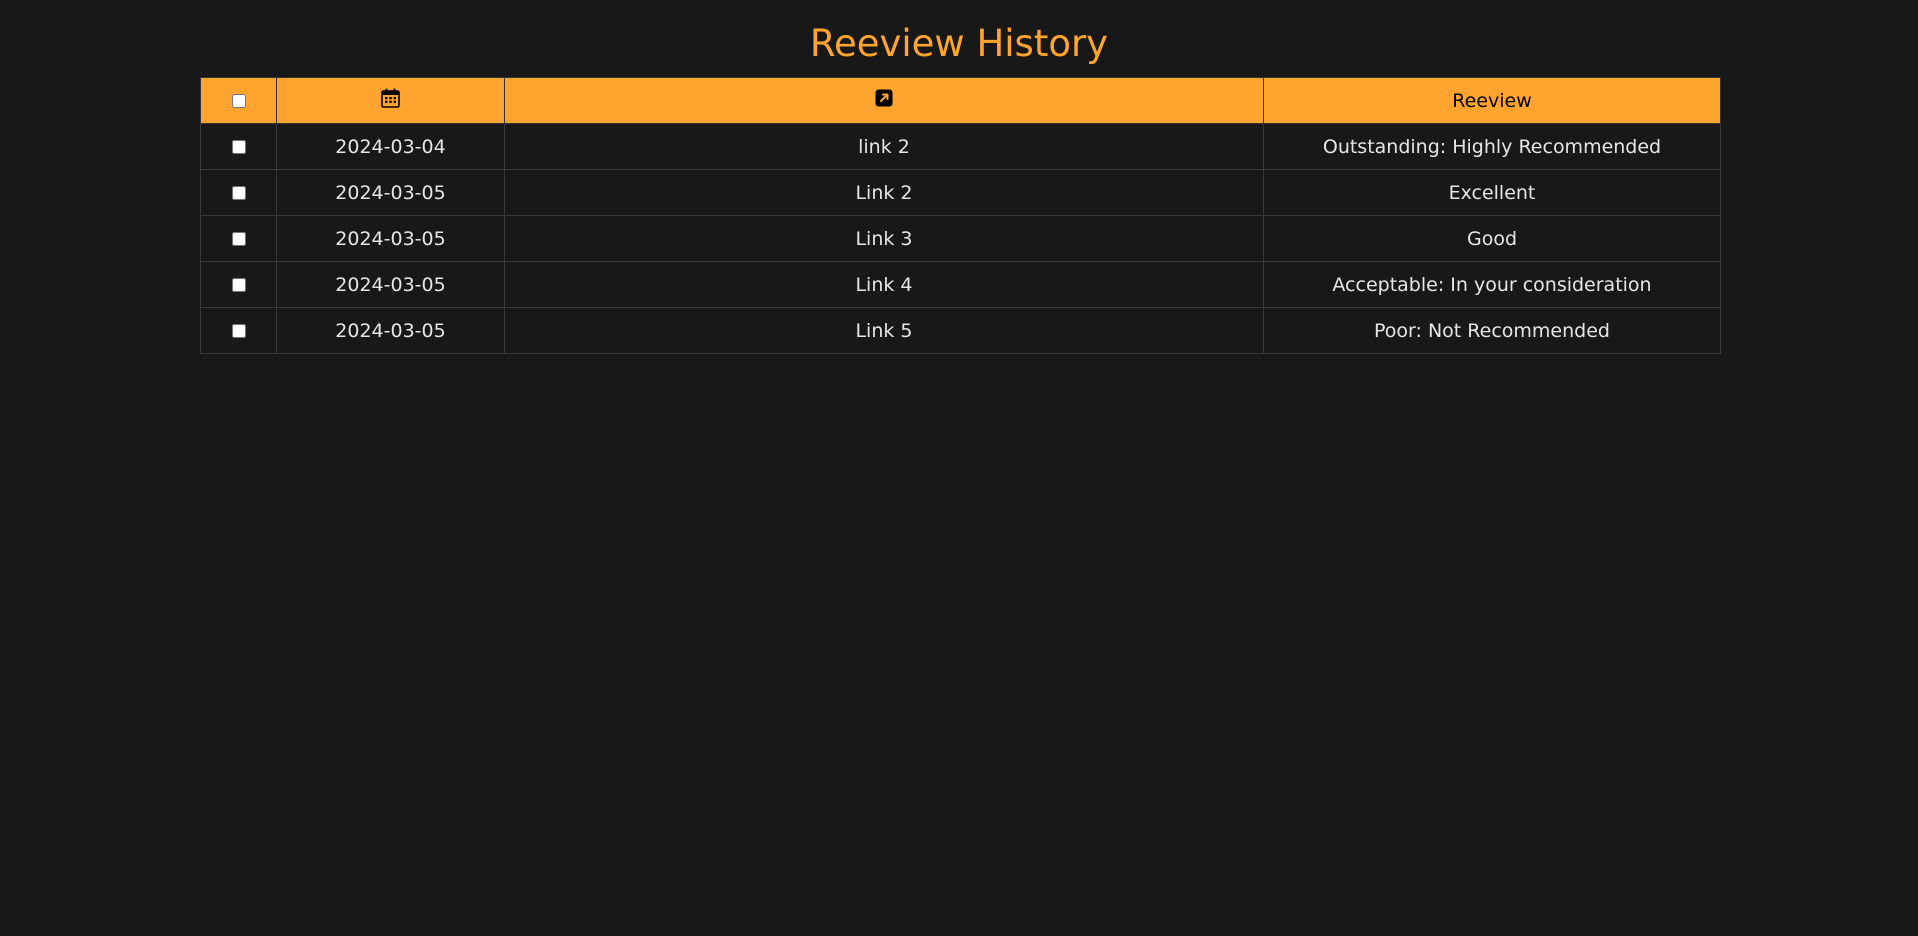 The height and width of the screenshot is (936, 1918). Describe the element at coordinates (1492, 146) in the screenshot. I see `row-review: Outstanding: Highly Recommended` at that location.